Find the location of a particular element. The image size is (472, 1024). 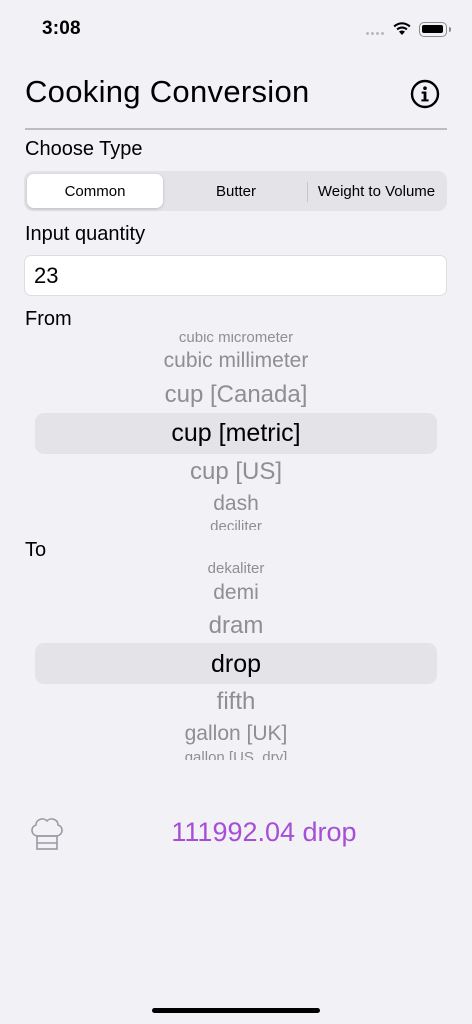

home-indicator is located at coordinates (236, 1010).